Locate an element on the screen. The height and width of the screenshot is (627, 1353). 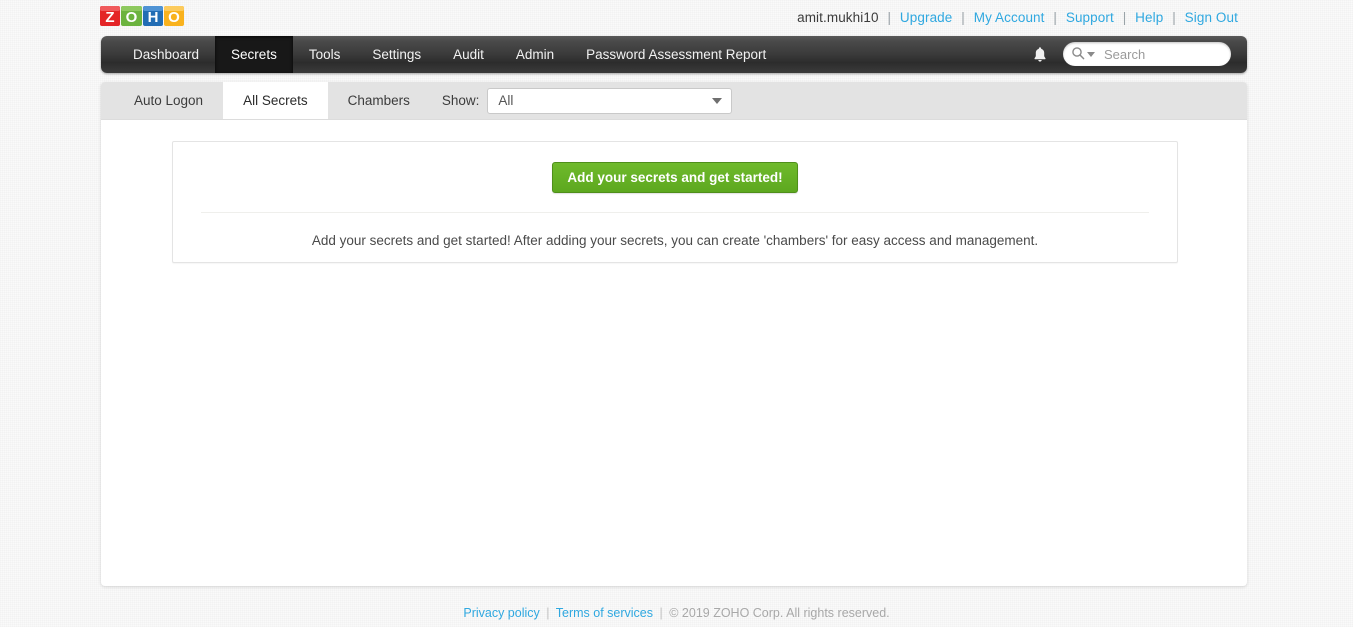
search-box is located at coordinates (1147, 54).